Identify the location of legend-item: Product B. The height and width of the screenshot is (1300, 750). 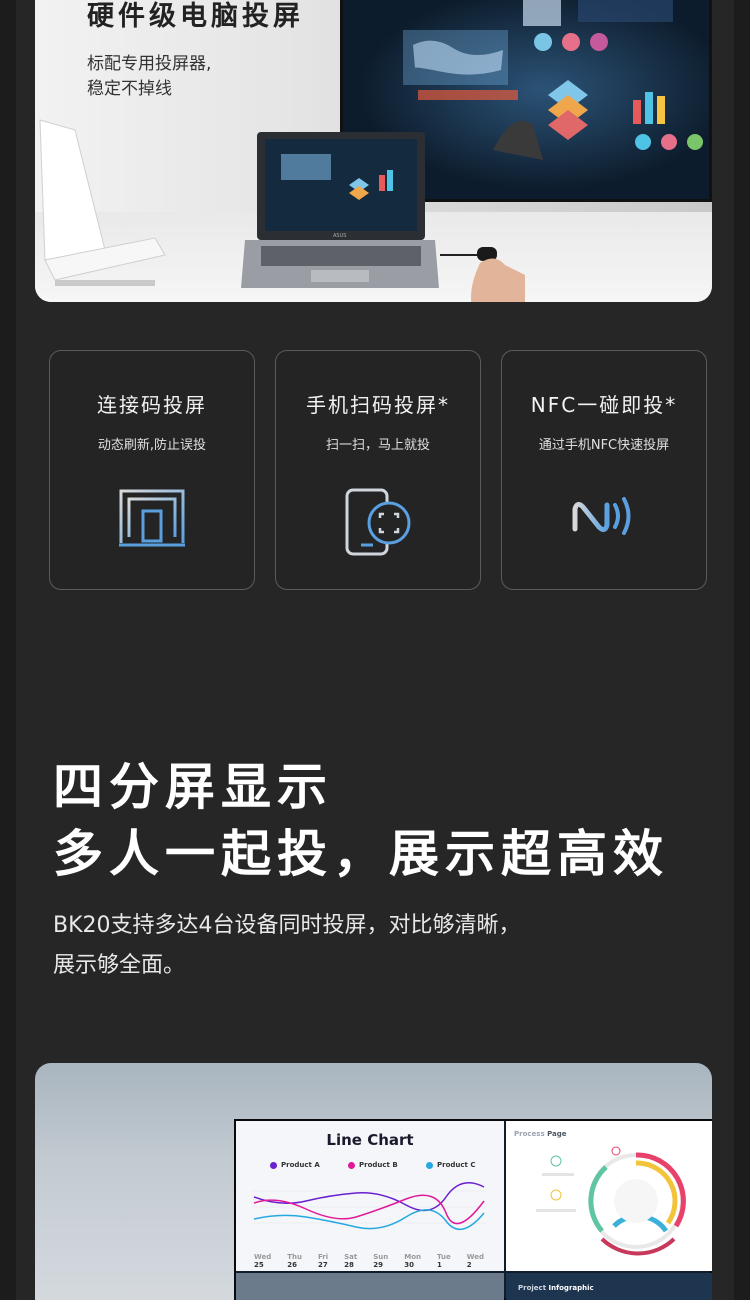
(373, 1165).